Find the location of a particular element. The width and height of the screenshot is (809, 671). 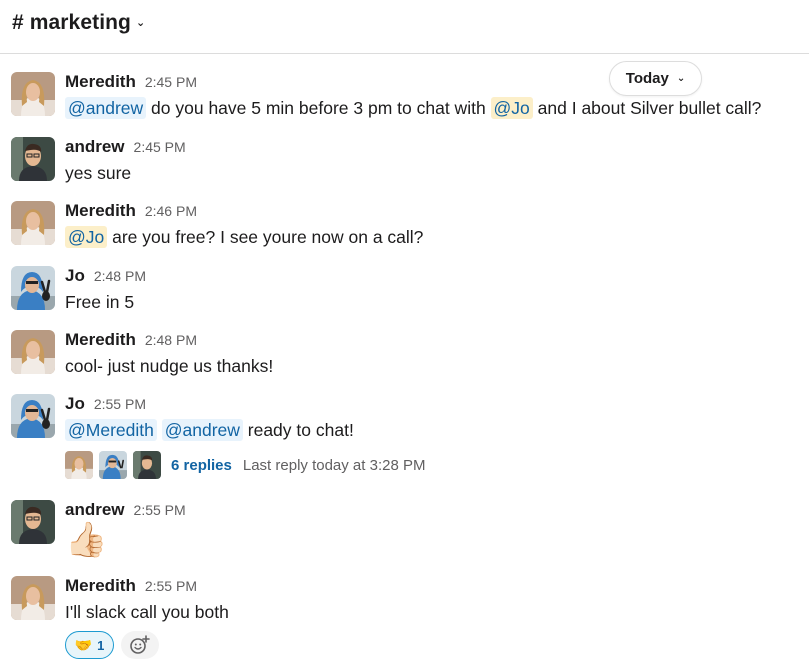

user-mention: @Meredith is located at coordinates (111, 430).